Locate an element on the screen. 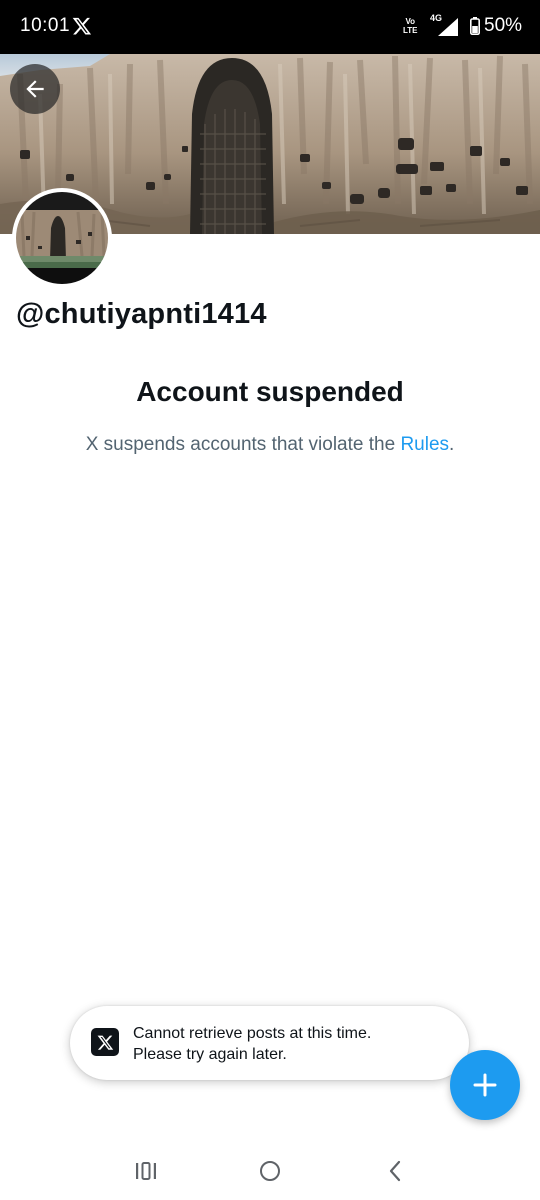 This screenshot has height=1200, width=540. plus-icon is located at coordinates (485, 1085).